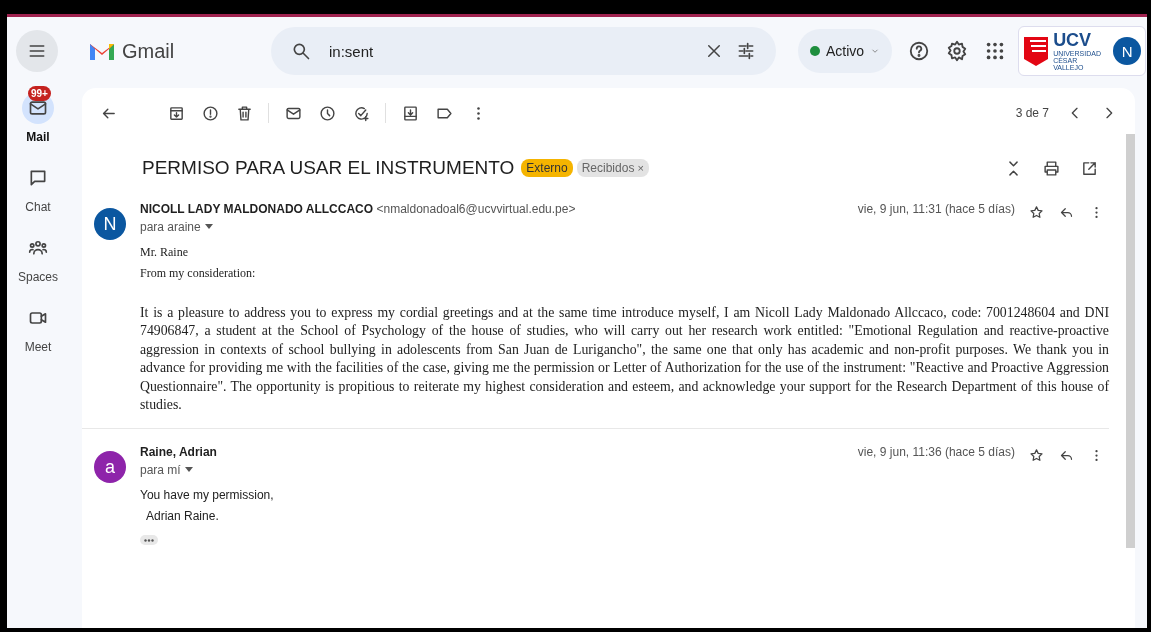  I want to click on search-field: in:sent, so click(523, 51).